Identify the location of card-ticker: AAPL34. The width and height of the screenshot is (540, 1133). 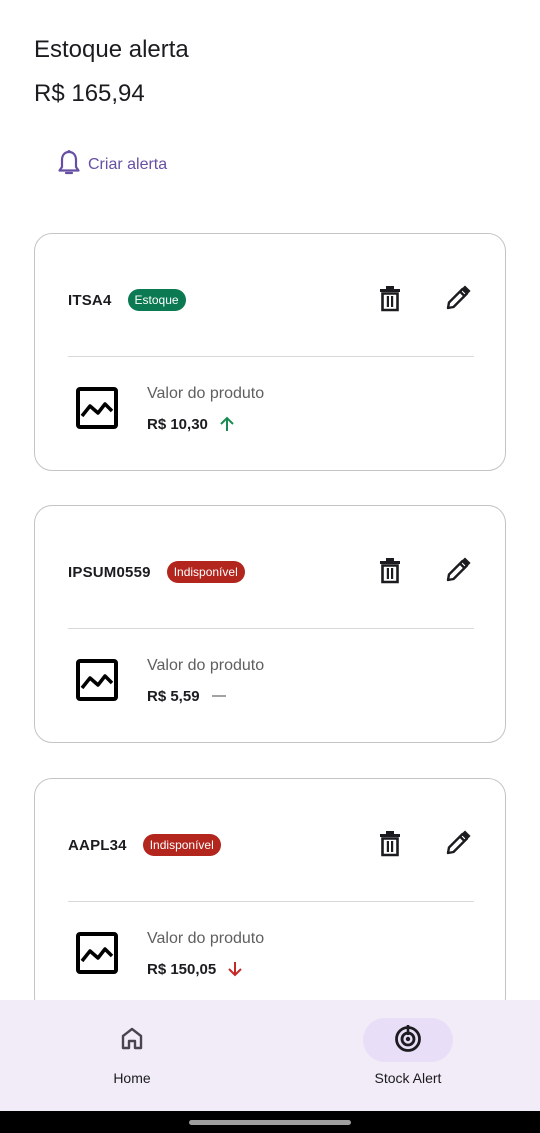
(97, 845).